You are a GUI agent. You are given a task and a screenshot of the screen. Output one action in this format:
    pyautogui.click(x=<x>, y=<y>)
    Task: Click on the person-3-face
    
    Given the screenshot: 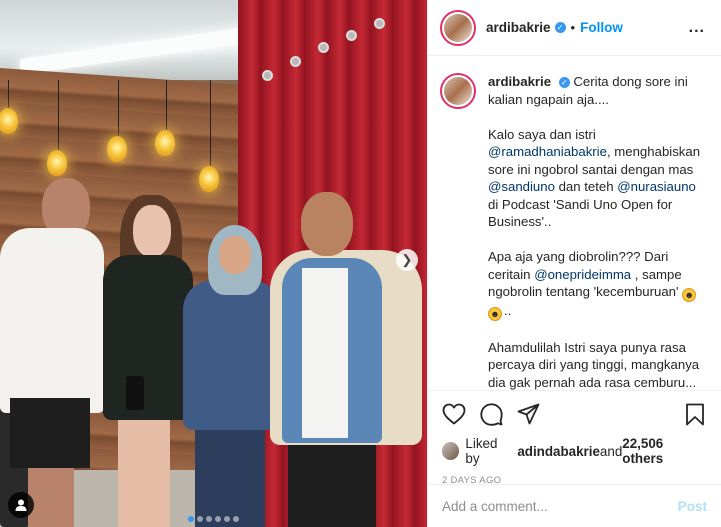 What is the action you would take?
    pyautogui.click(x=235, y=255)
    